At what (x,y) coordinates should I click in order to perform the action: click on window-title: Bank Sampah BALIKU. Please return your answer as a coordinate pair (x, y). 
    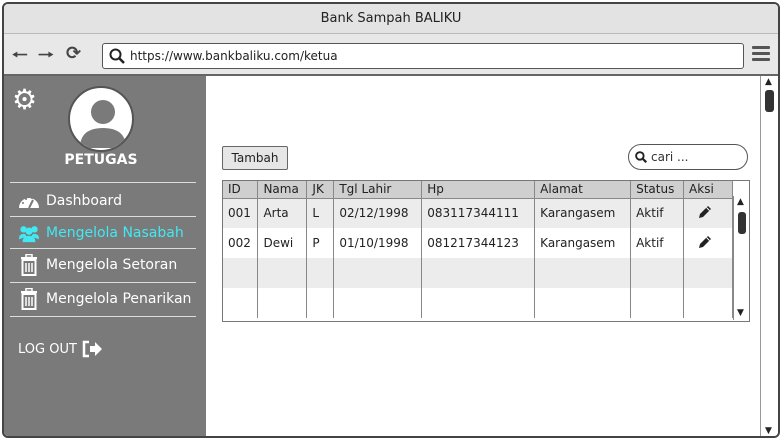
    Looking at the image, I should click on (391, 18).